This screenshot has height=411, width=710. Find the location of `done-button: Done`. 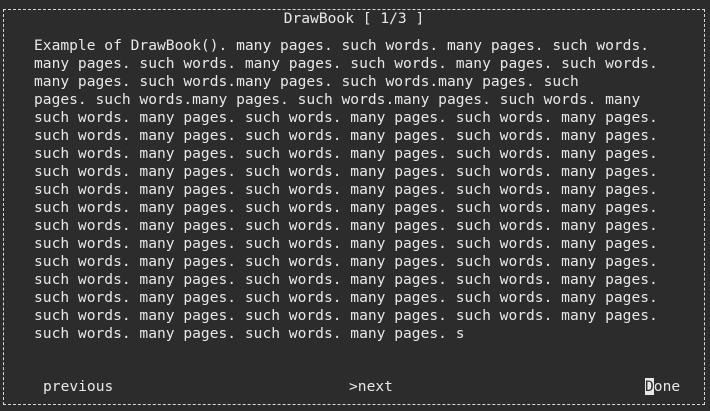

done-button: Done is located at coordinates (662, 387).